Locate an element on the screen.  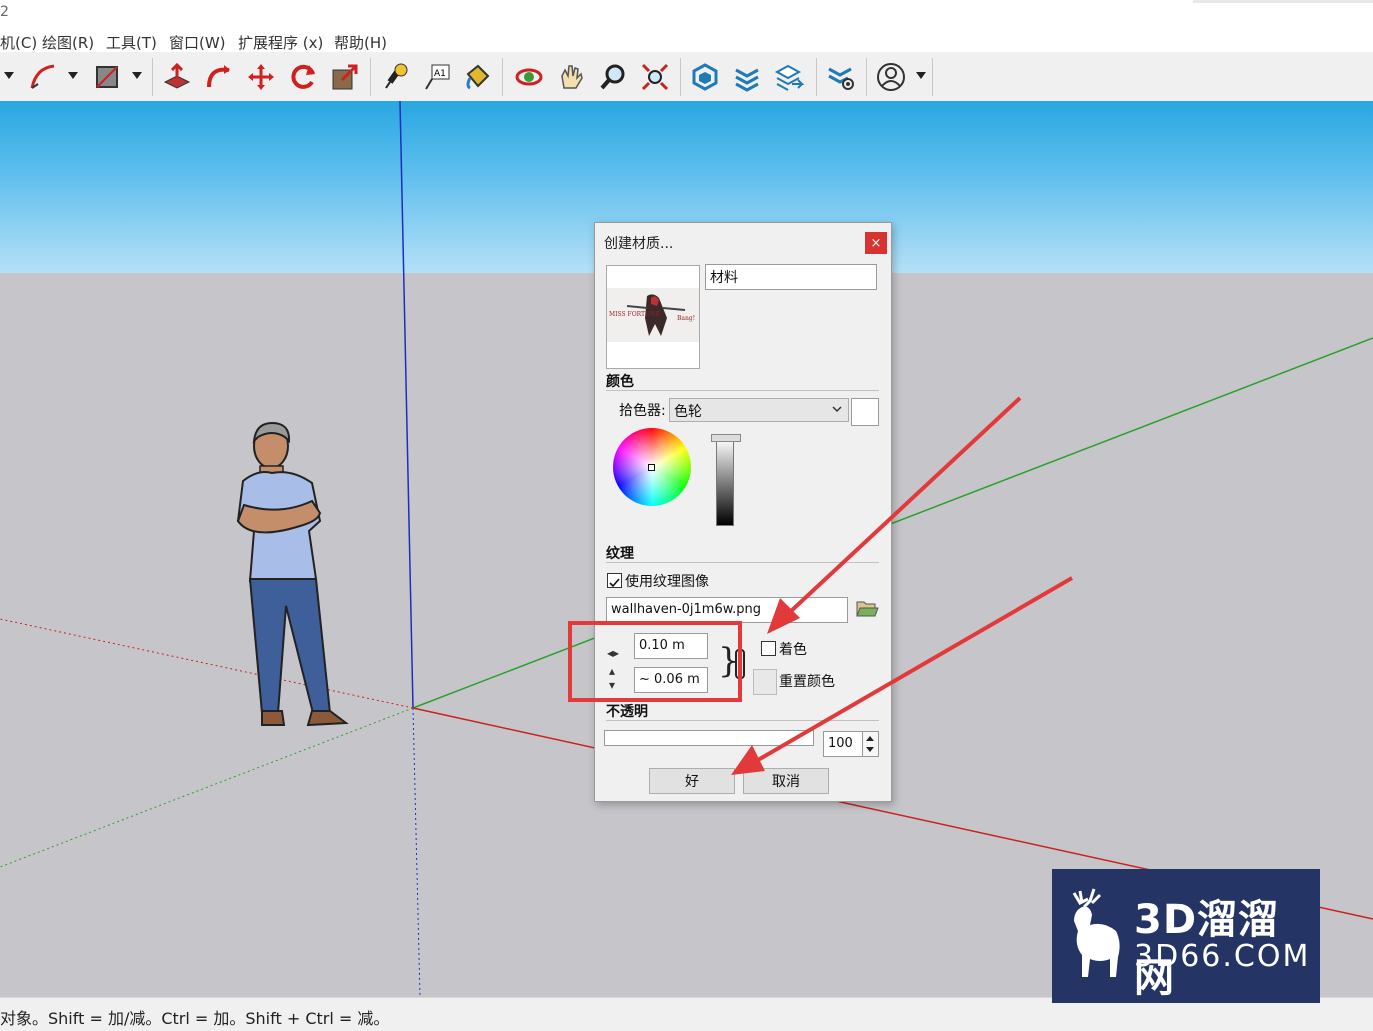
zoom-extents-icon is located at coordinates (655, 77).